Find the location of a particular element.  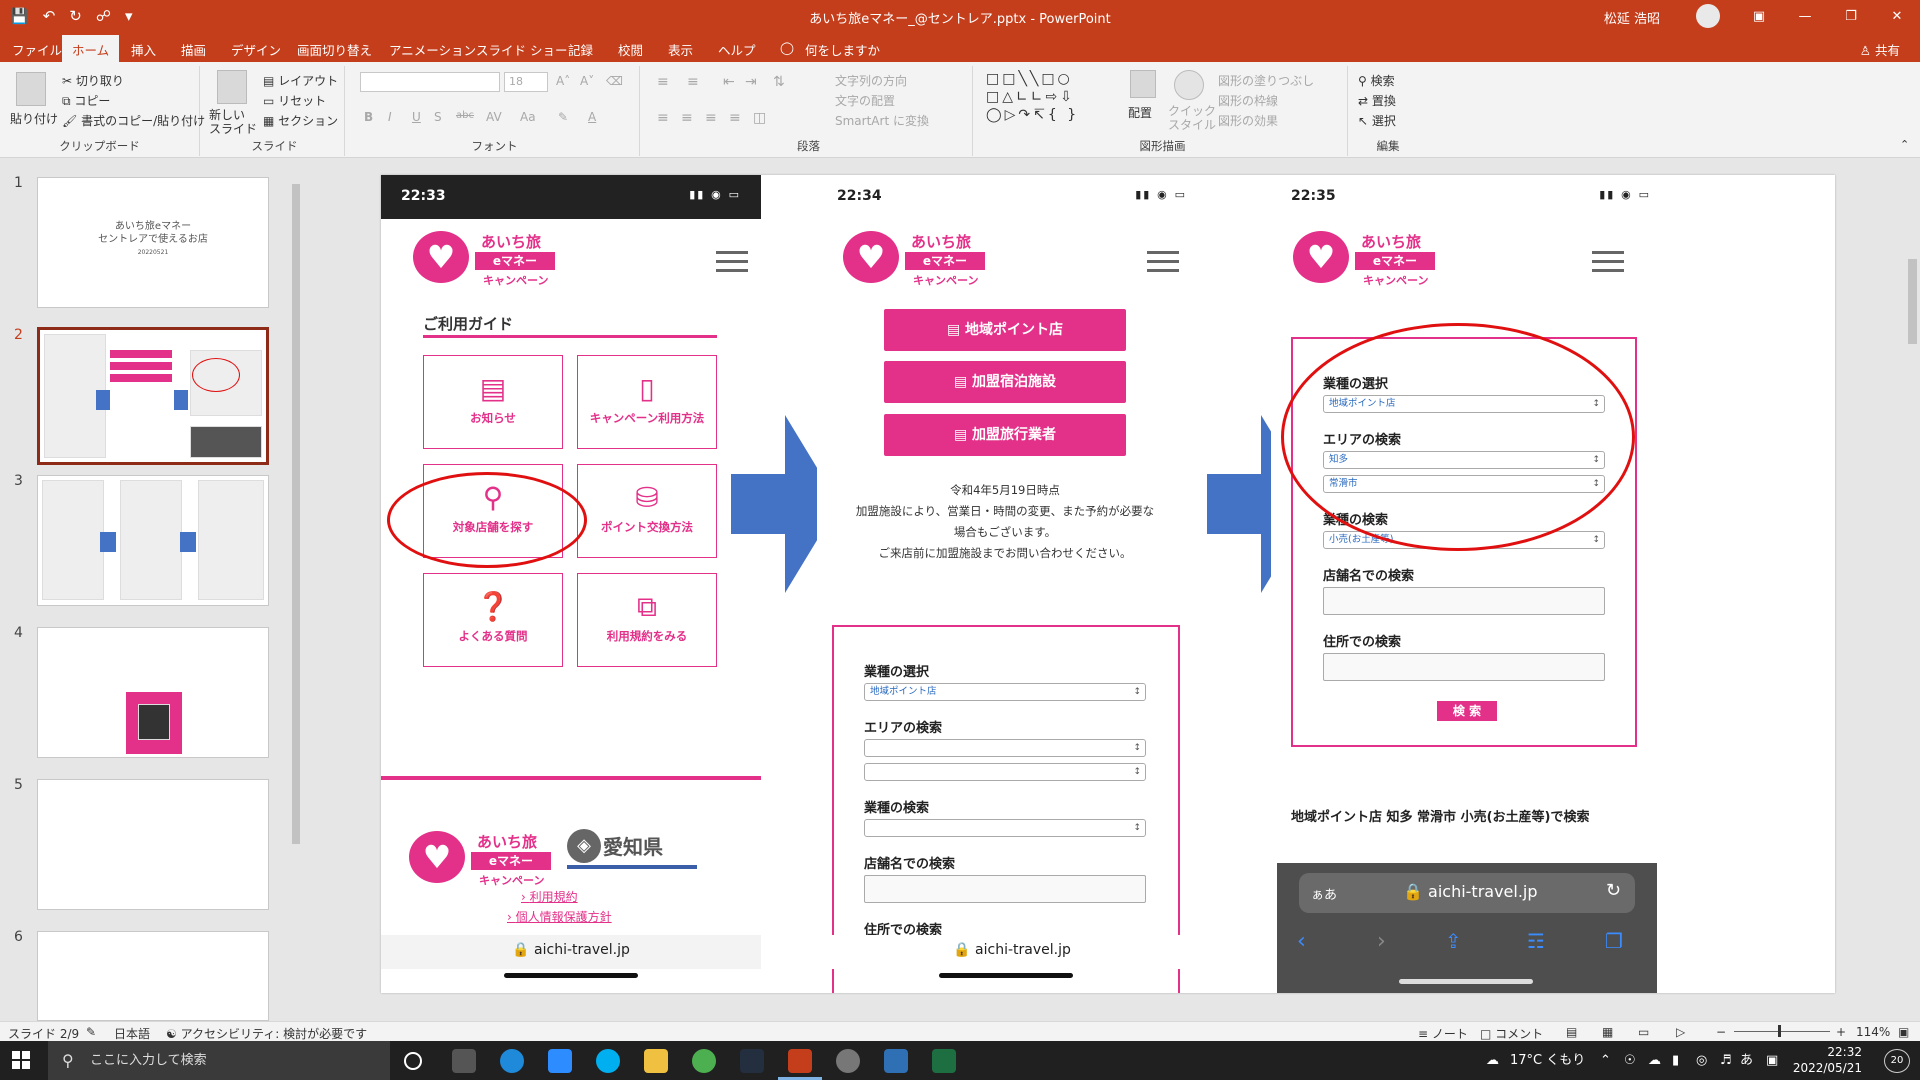

reading-view-icon: ▭ is located at coordinates (1643, 1032).